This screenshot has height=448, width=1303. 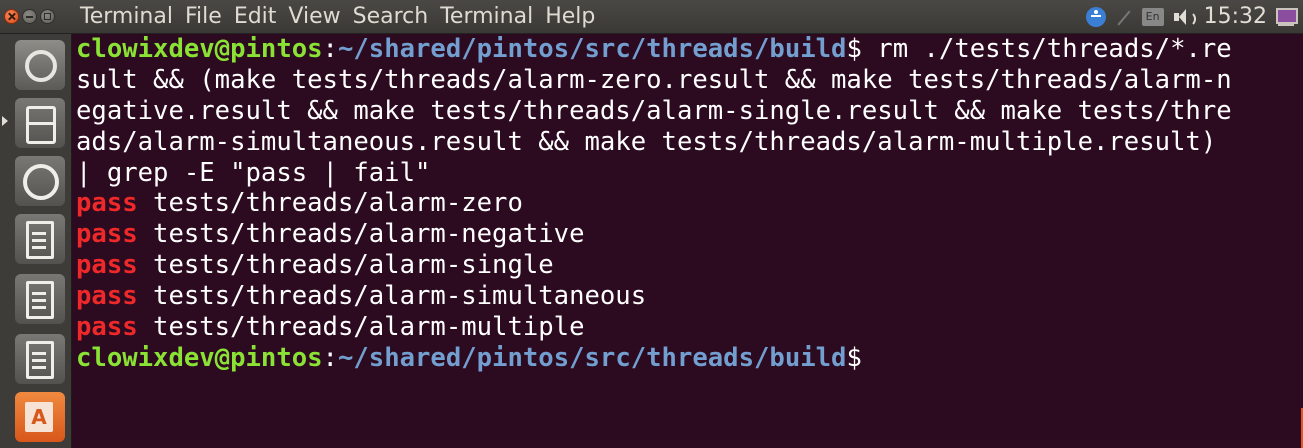 What do you see at coordinates (40, 181) in the screenshot?
I see `firefox-icon` at bounding box center [40, 181].